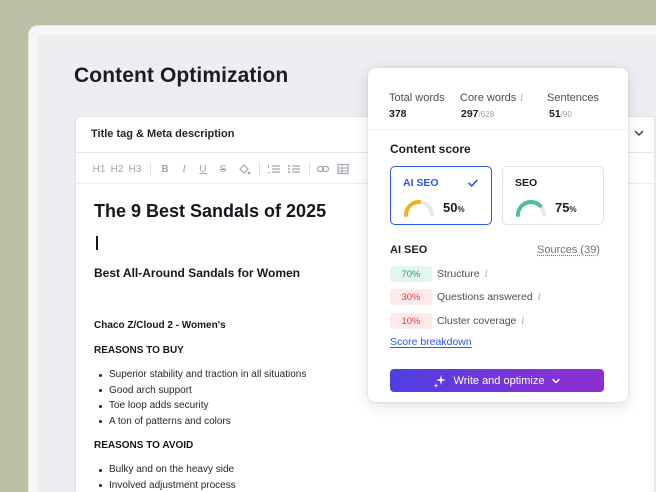  I want to click on stat-total: /628, so click(487, 114).